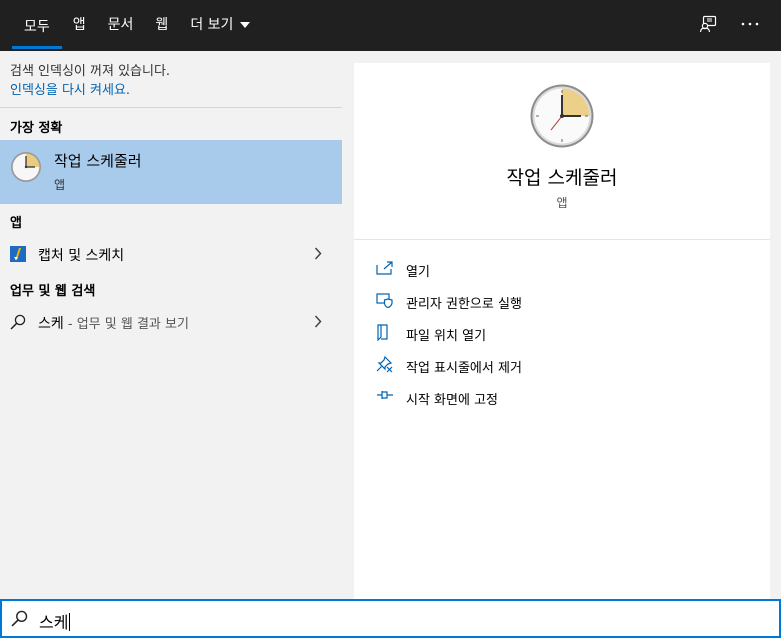 This screenshot has height=638, width=781. What do you see at coordinates (98, 161) in the screenshot?
I see `best-match-name: 작업 스케줄러` at bounding box center [98, 161].